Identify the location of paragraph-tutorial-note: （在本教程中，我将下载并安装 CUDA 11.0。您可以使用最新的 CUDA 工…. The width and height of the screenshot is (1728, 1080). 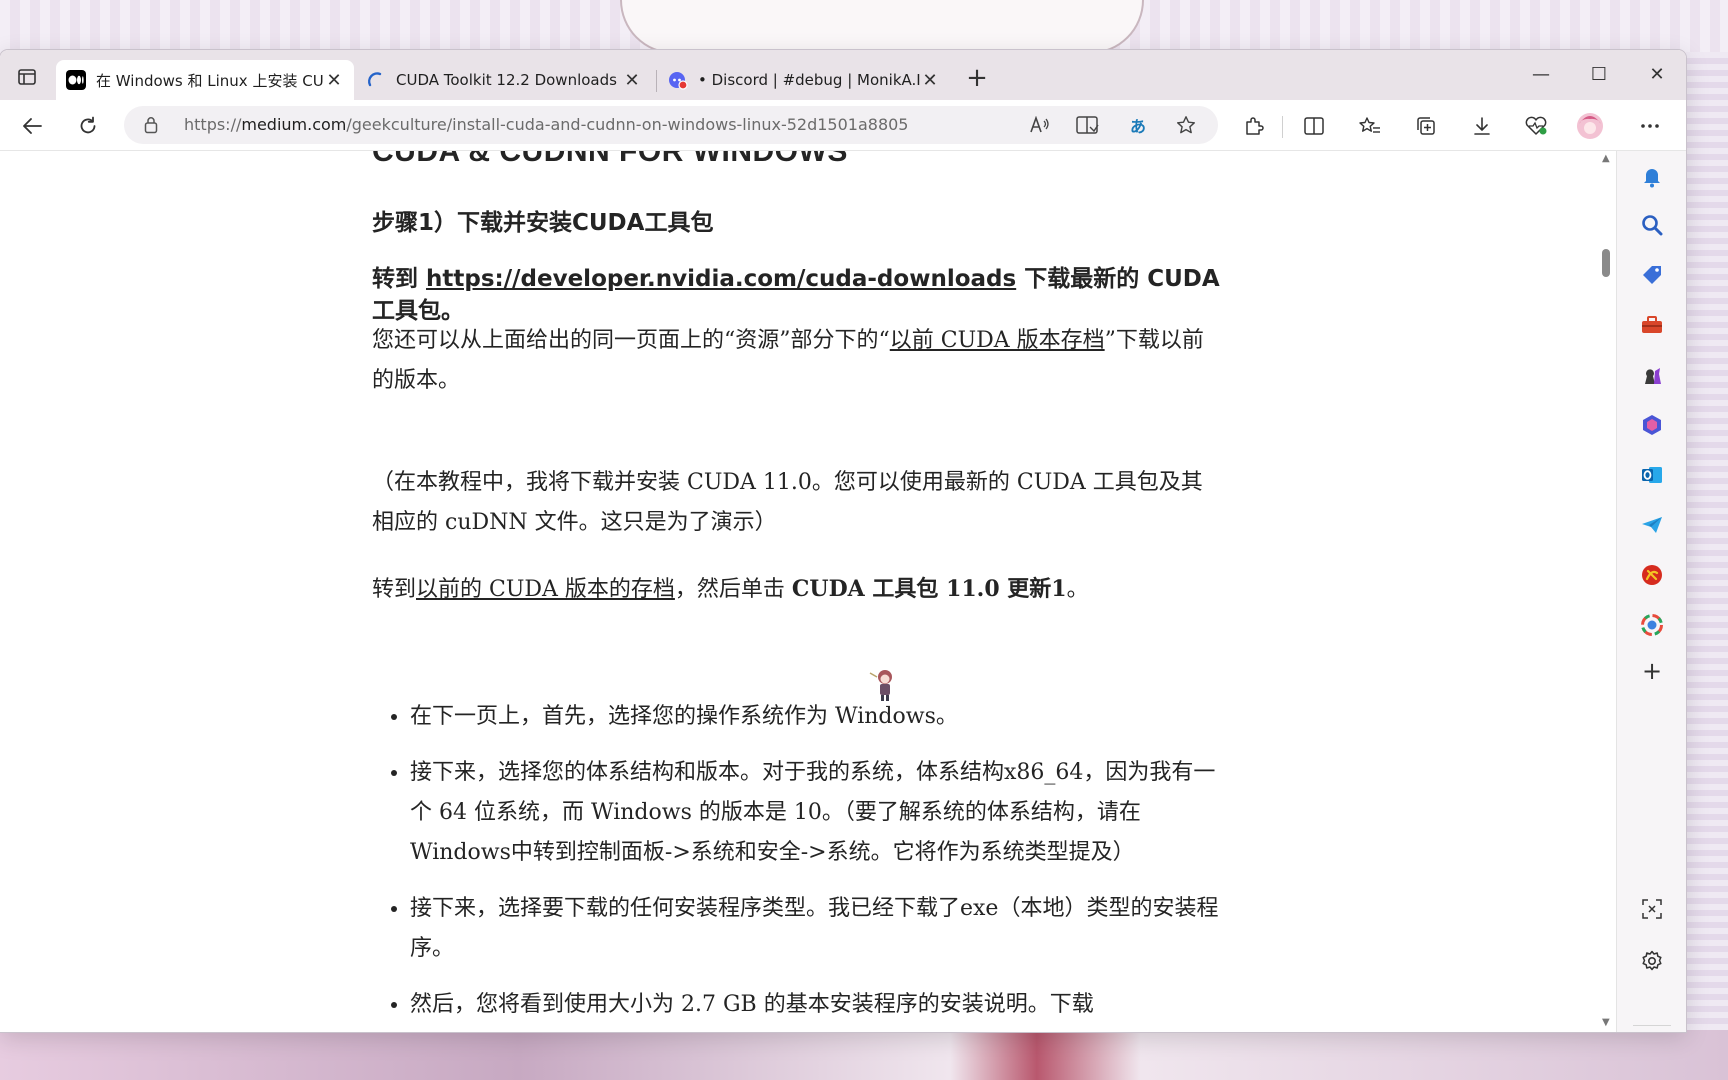
(787, 502).